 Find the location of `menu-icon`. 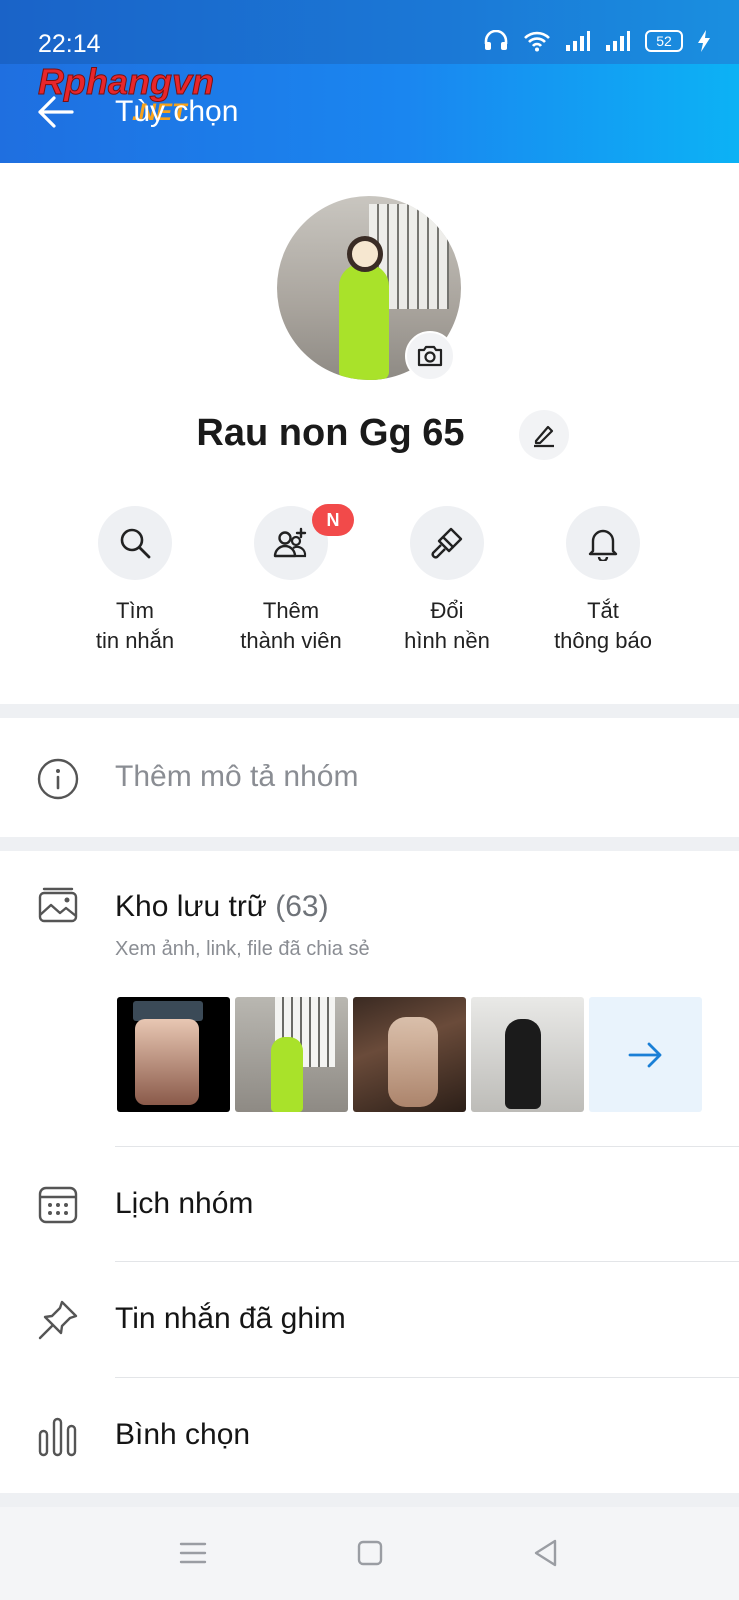

menu-icon is located at coordinates (193, 1553).